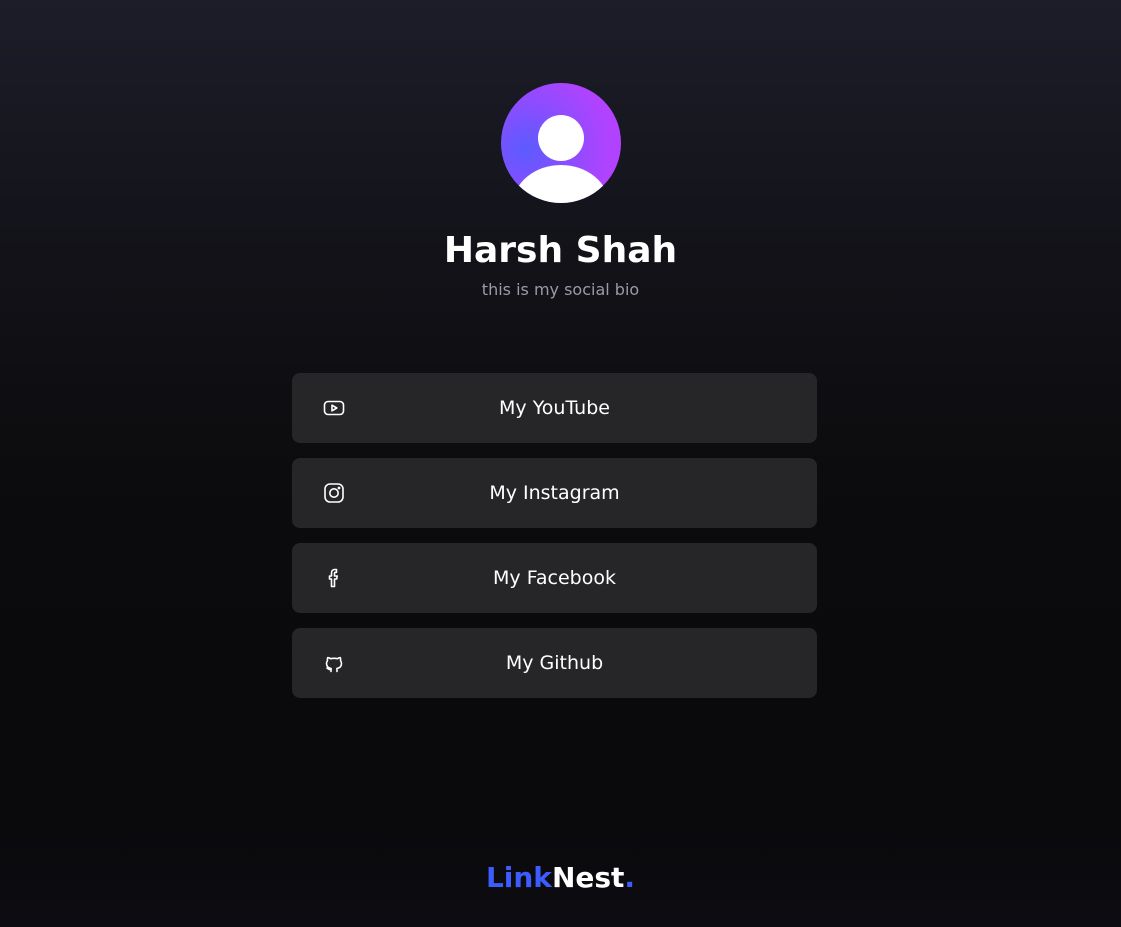 The width and height of the screenshot is (1121, 927). Describe the element at coordinates (518, 877) in the screenshot. I see `logo-part-link: Link` at that location.